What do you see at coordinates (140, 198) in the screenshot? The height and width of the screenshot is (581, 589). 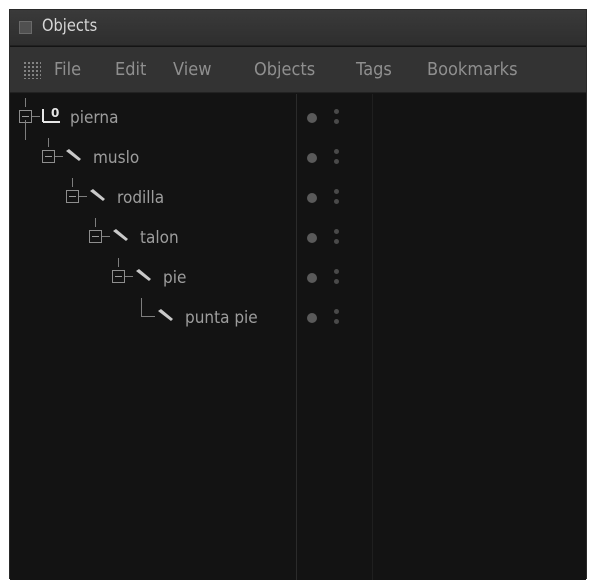 I see `object-label: rodilla` at bounding box center [140, 198].